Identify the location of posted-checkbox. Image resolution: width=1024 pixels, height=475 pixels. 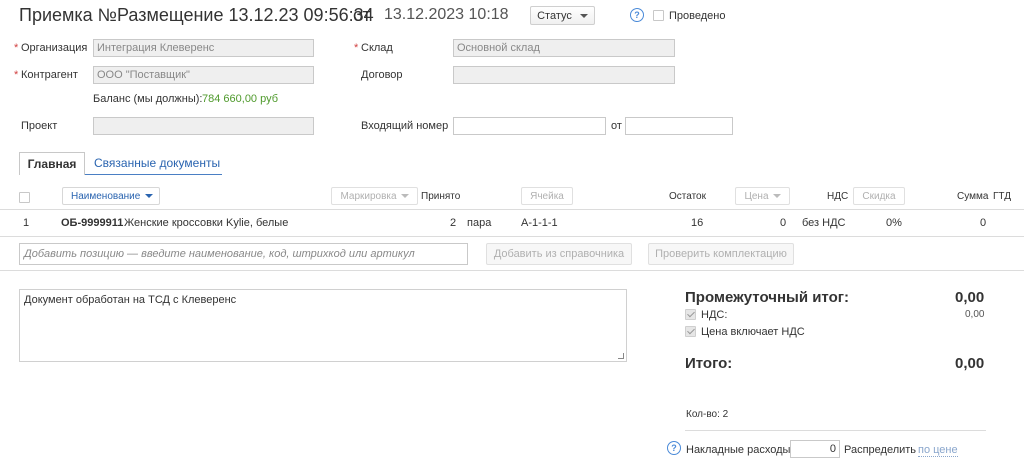
(658, 15).